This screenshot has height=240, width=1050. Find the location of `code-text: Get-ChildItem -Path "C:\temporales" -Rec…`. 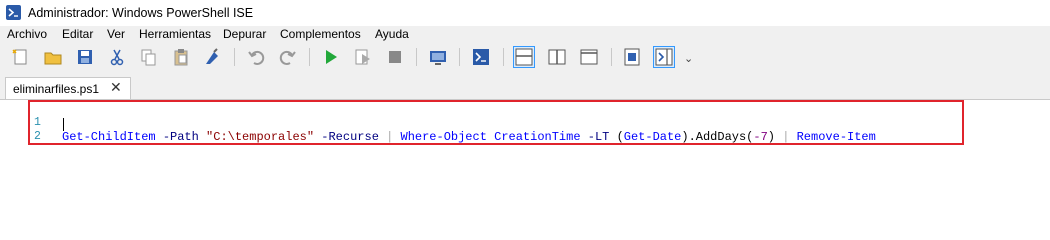

code-text: Get-ChildItem -Path "C:\temporales" -Rec… is located at coordinates (469, 137).